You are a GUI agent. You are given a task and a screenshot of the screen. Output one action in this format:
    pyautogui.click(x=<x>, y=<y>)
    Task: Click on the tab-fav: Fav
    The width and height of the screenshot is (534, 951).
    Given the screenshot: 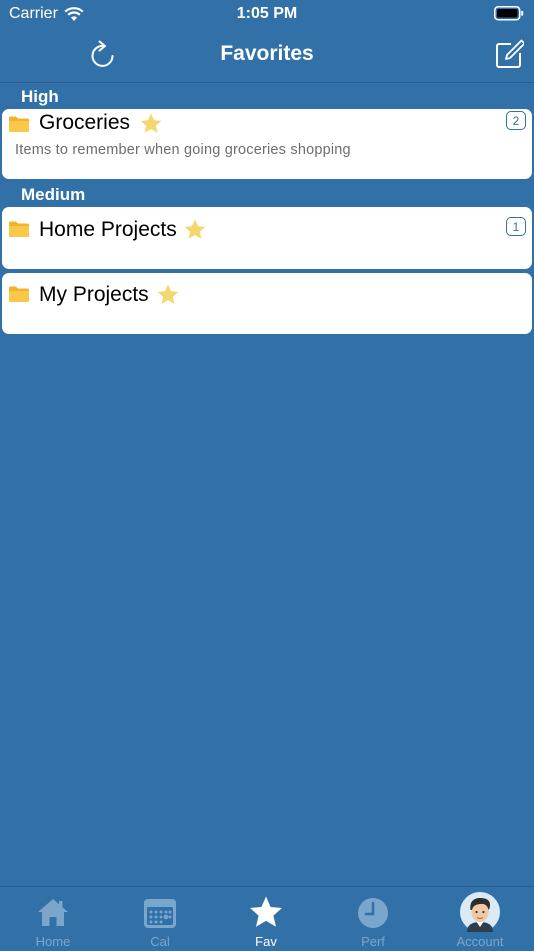 What is the action you would take?
    pyautogui.click(x=266, y=919)
    